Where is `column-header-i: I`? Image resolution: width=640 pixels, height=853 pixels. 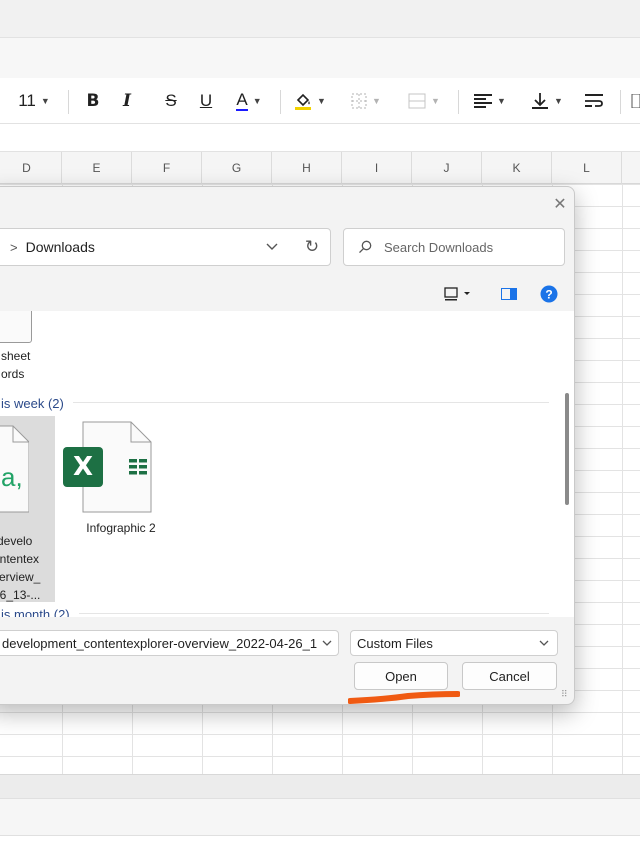 column-header-i: I is located at coordinates (377, 168).